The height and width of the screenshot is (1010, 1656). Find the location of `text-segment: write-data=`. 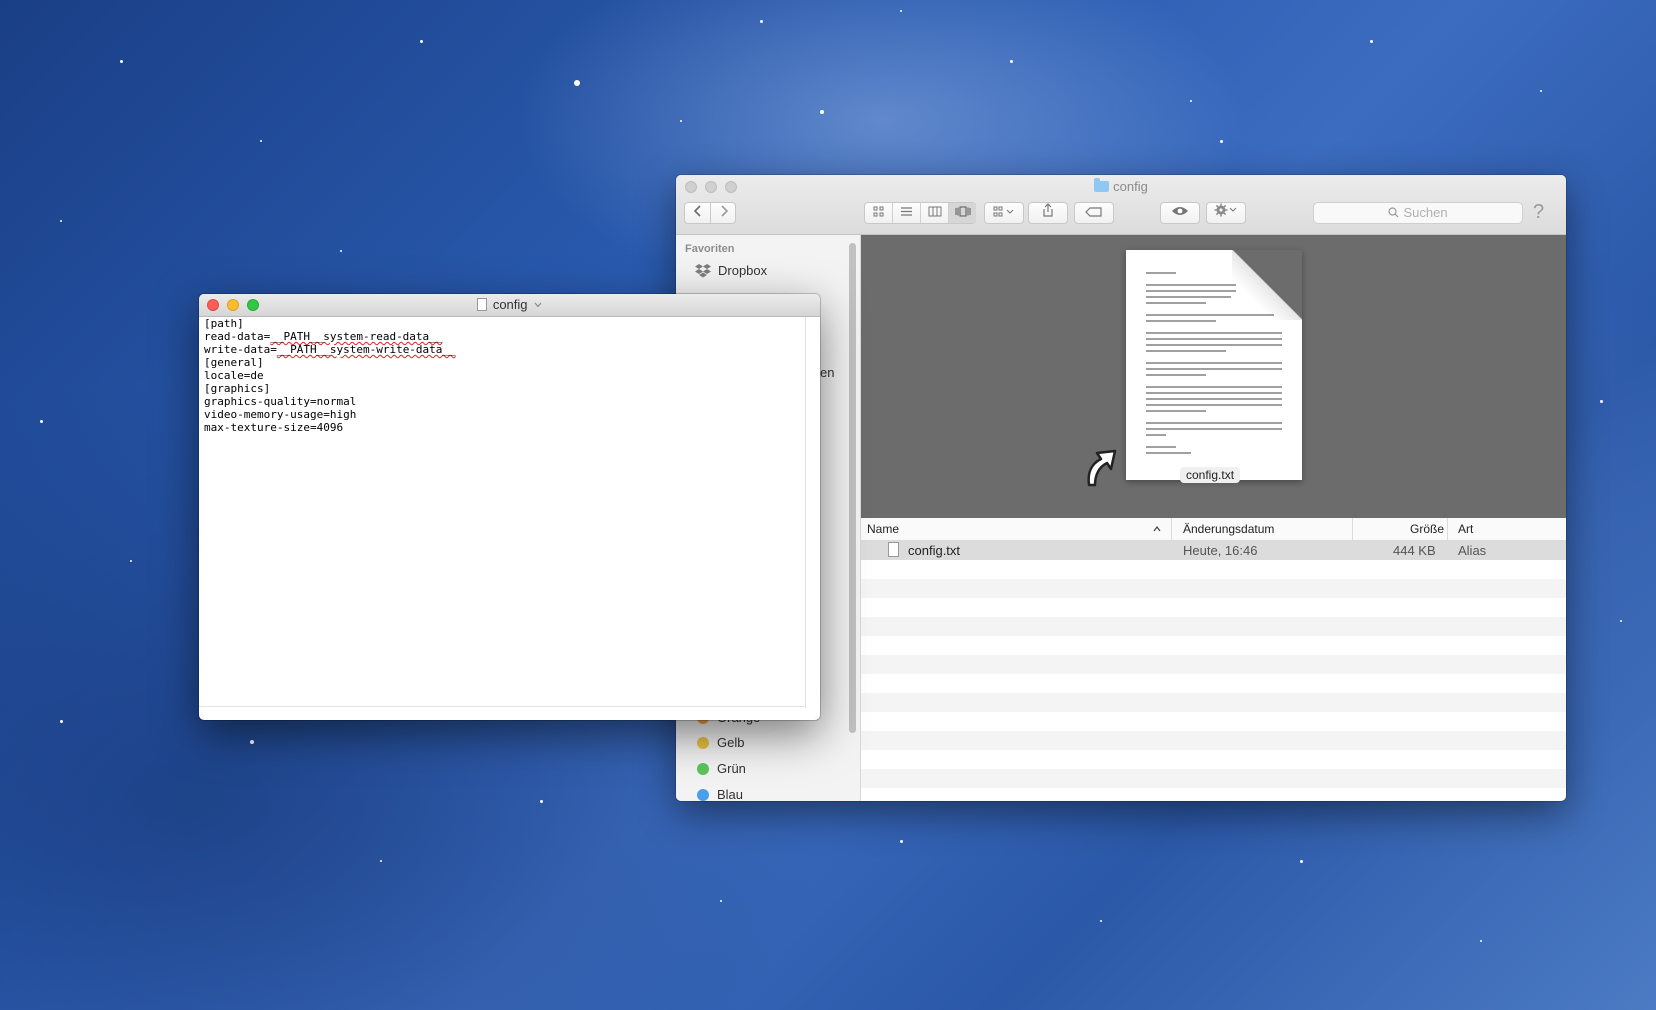

text-segment: write-data= is located at coordinates (240, 349).